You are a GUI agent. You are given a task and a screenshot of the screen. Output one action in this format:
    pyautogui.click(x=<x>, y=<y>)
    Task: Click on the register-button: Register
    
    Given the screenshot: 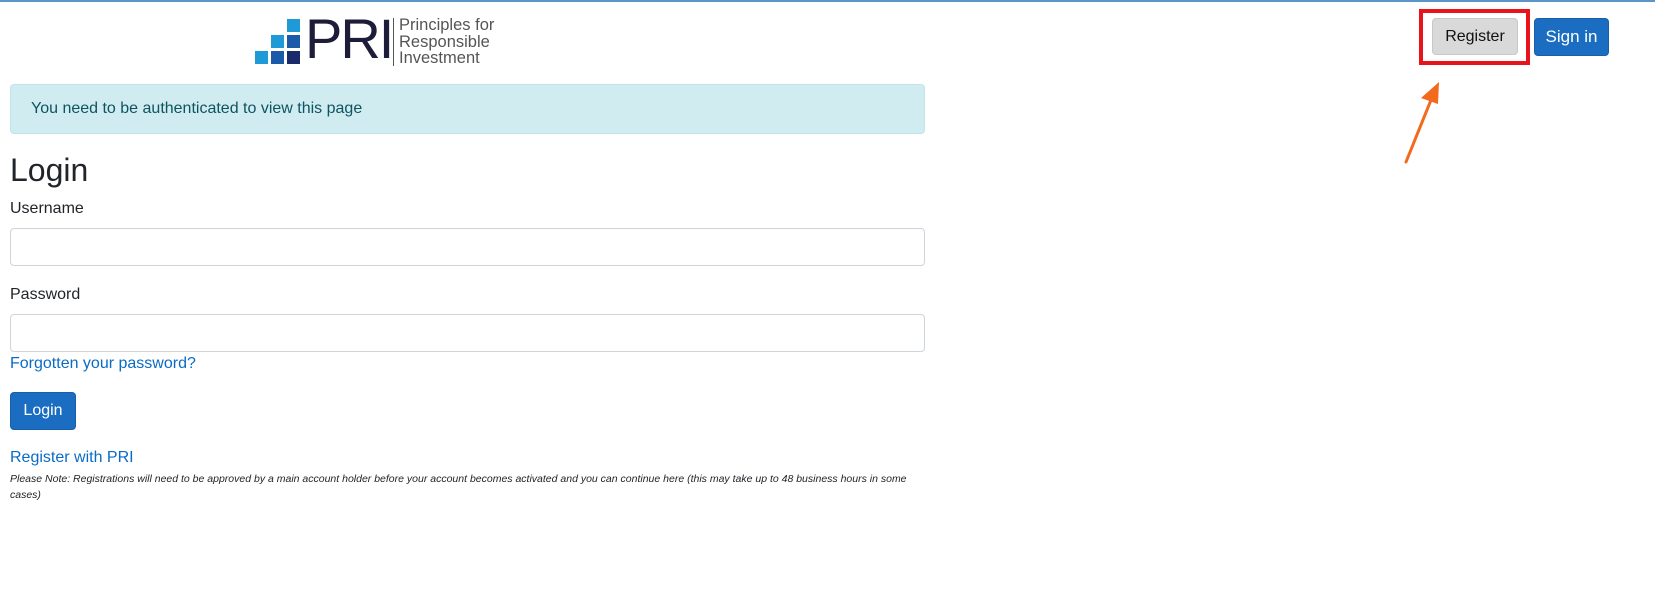 What is the action you would take?
    pyautogui.click(x=1475, y=36)
    